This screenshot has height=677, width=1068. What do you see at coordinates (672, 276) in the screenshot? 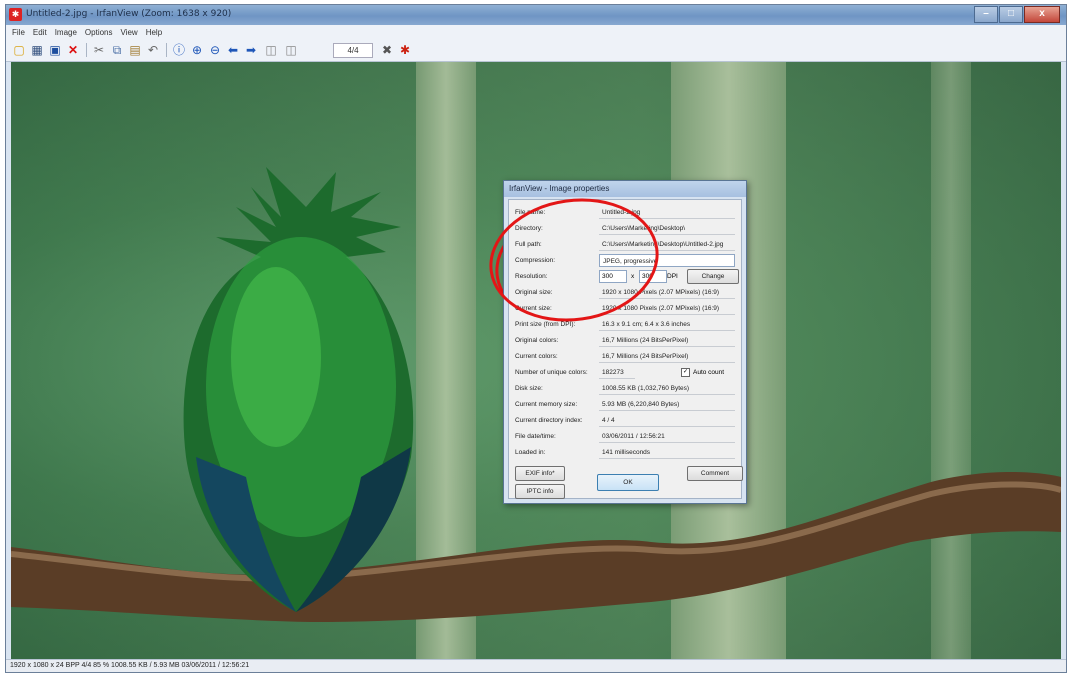
I see `resolution-unit: DPI` at bounding box center [672, 276].